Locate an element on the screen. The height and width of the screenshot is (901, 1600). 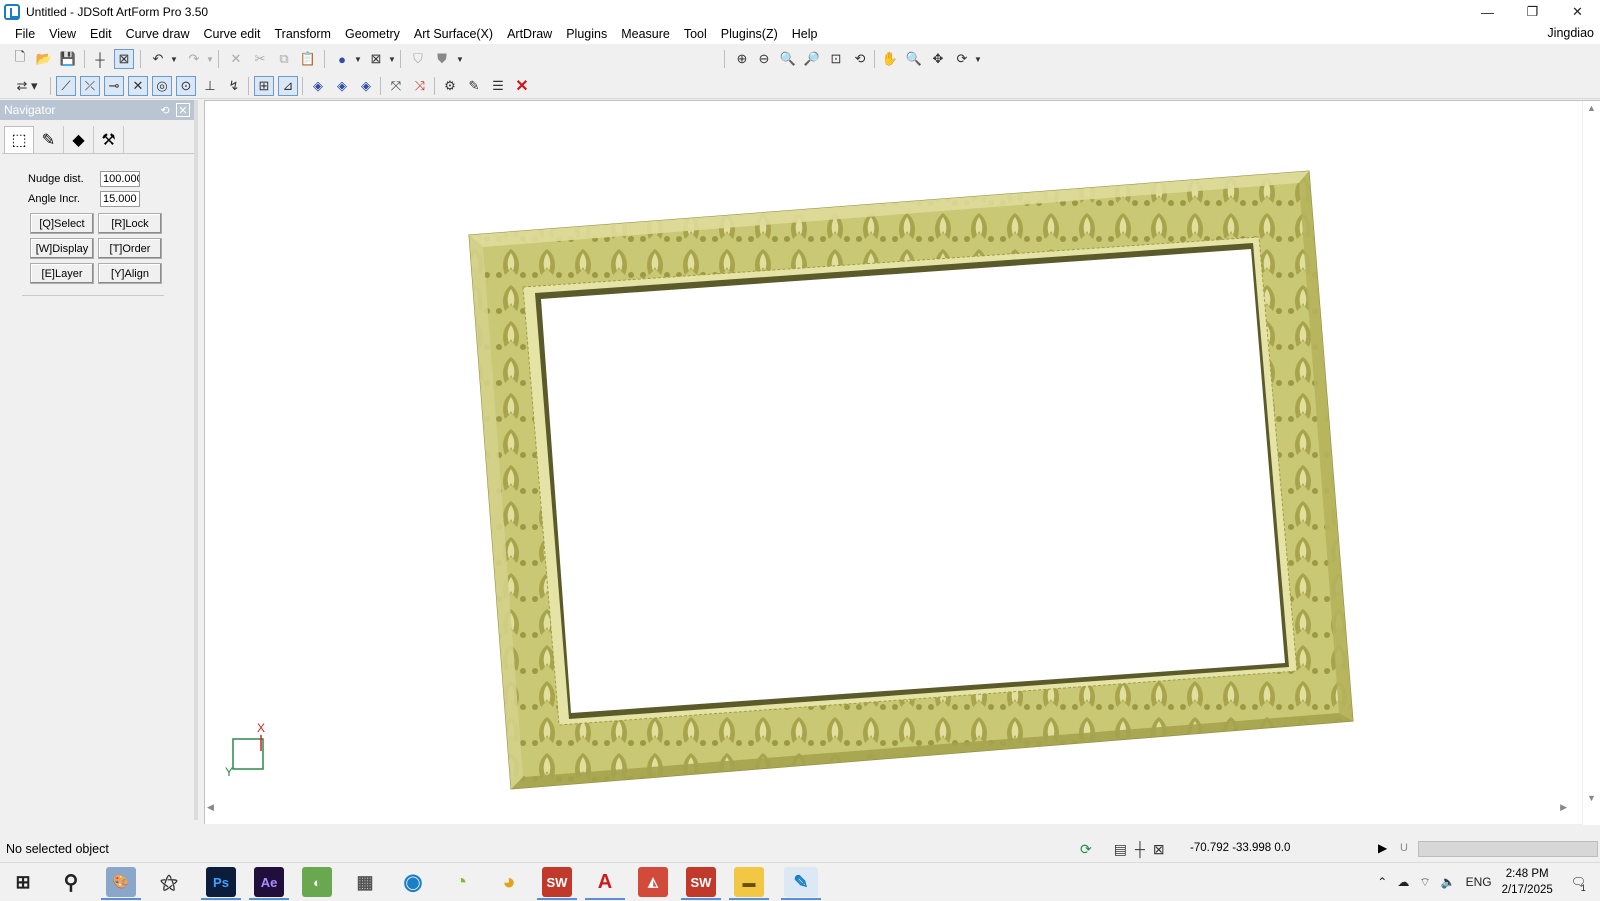
layer-button: [E]Layer is located at coordinates (62, 273).